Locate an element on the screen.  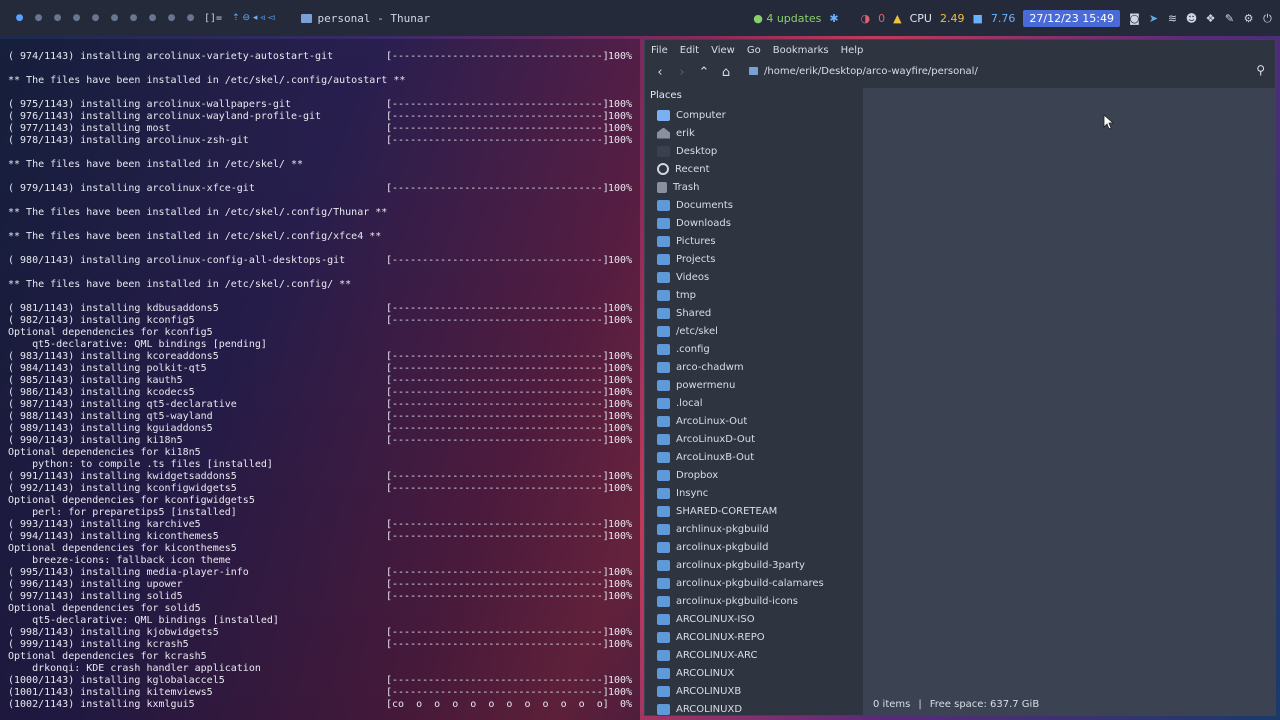
sidebar-item-arcolinux-pkgbuild-3party: arcolinux-pkgbuild-3party is located at coordinates (731, 565).